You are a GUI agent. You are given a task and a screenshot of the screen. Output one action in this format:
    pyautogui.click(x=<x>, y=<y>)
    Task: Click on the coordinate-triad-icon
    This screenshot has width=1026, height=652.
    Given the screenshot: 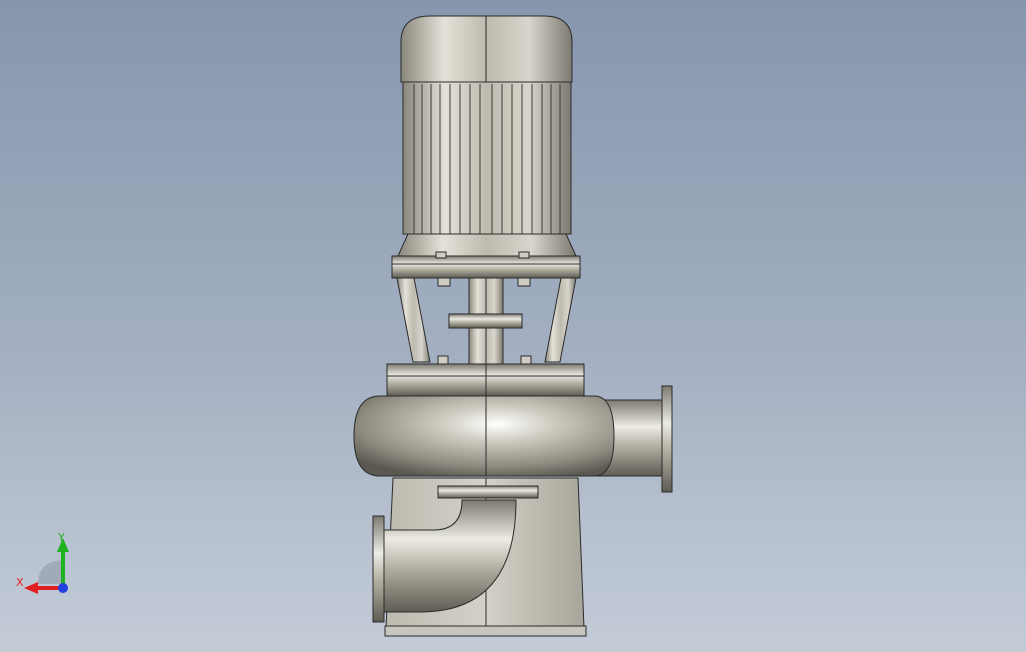 What is the action you would take?
    pyautogui.click(x=46, y=566)
    